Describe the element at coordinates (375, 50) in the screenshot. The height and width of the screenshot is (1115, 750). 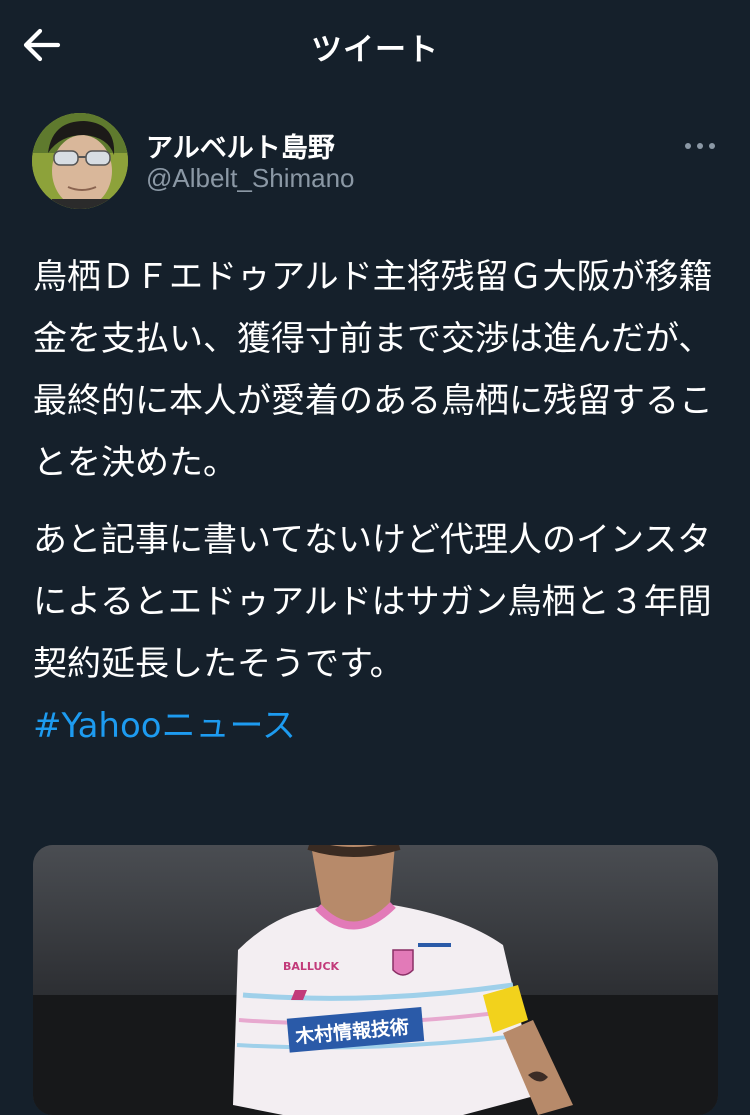
I see `page-title: ツイート` at that location.